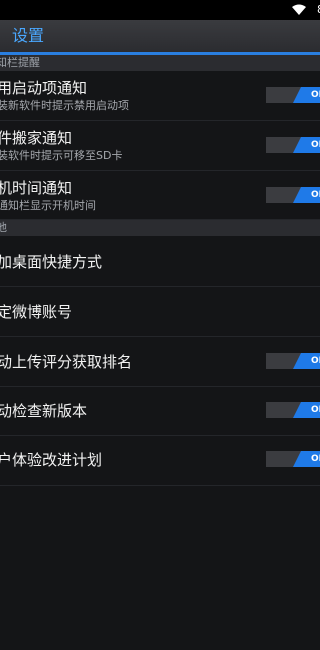 The height and width of the screenshot is (650, 320). Describe the element at coordinates (293, 361) in the screenshot. I see `upload-score-toggle: ON` at that location.